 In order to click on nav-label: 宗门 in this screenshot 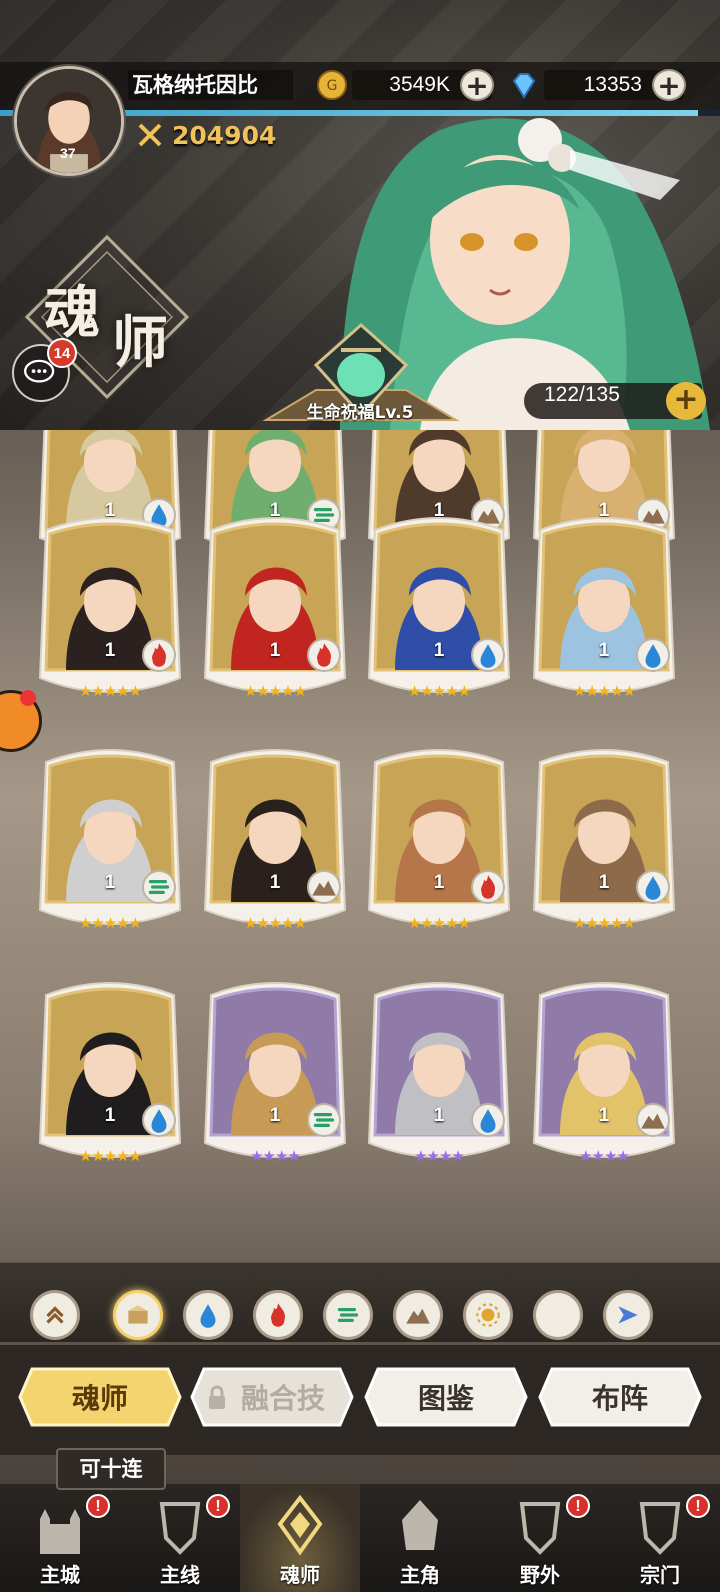, I will do `click(660, 1575)`.